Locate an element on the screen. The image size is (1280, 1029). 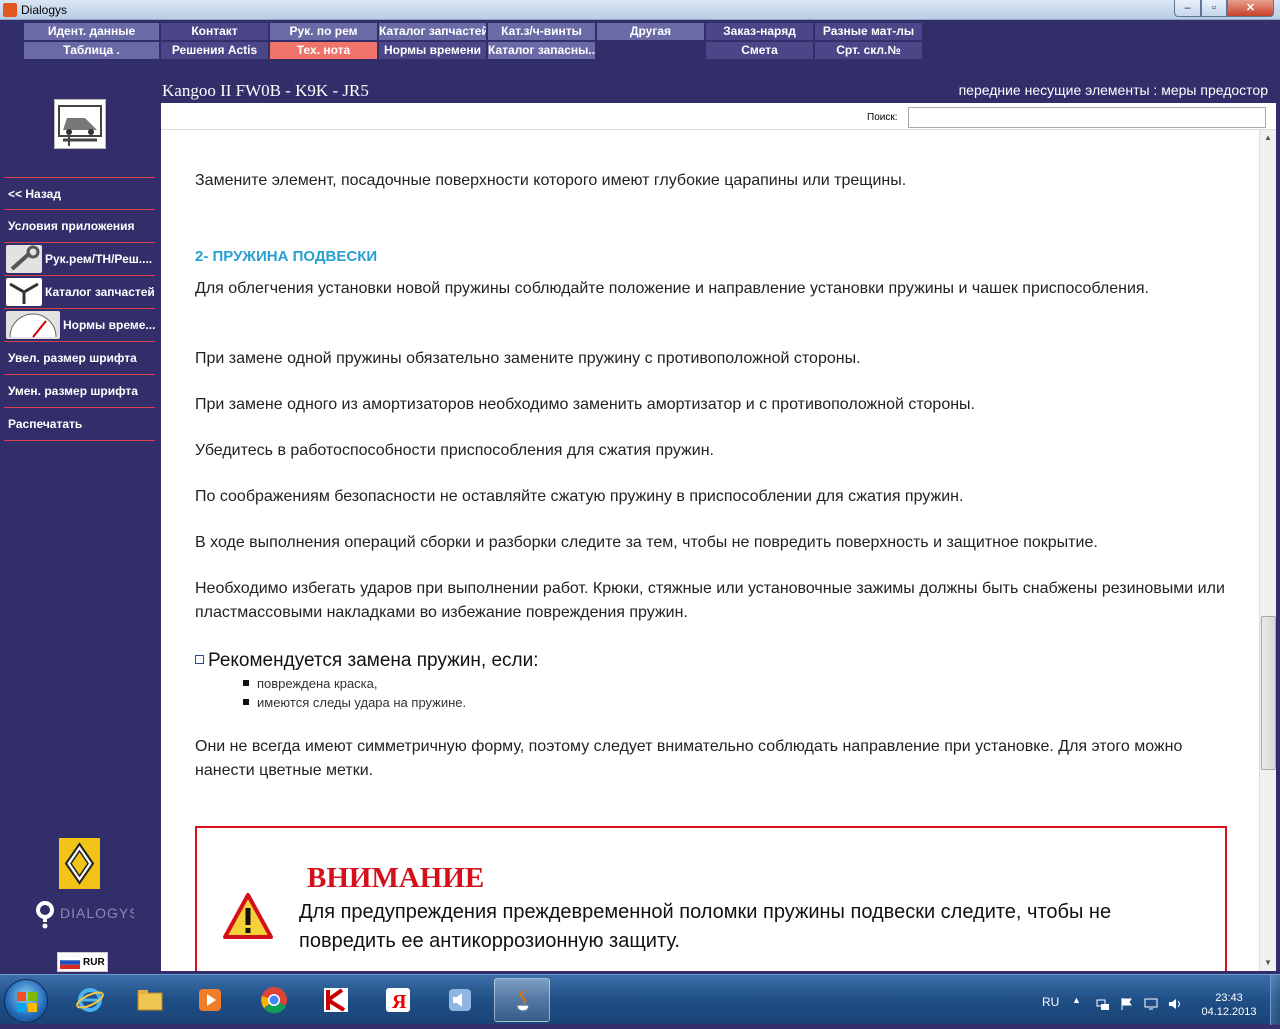
warning-title: ВНИМАНИЕ is located at coordinates (396, 878).